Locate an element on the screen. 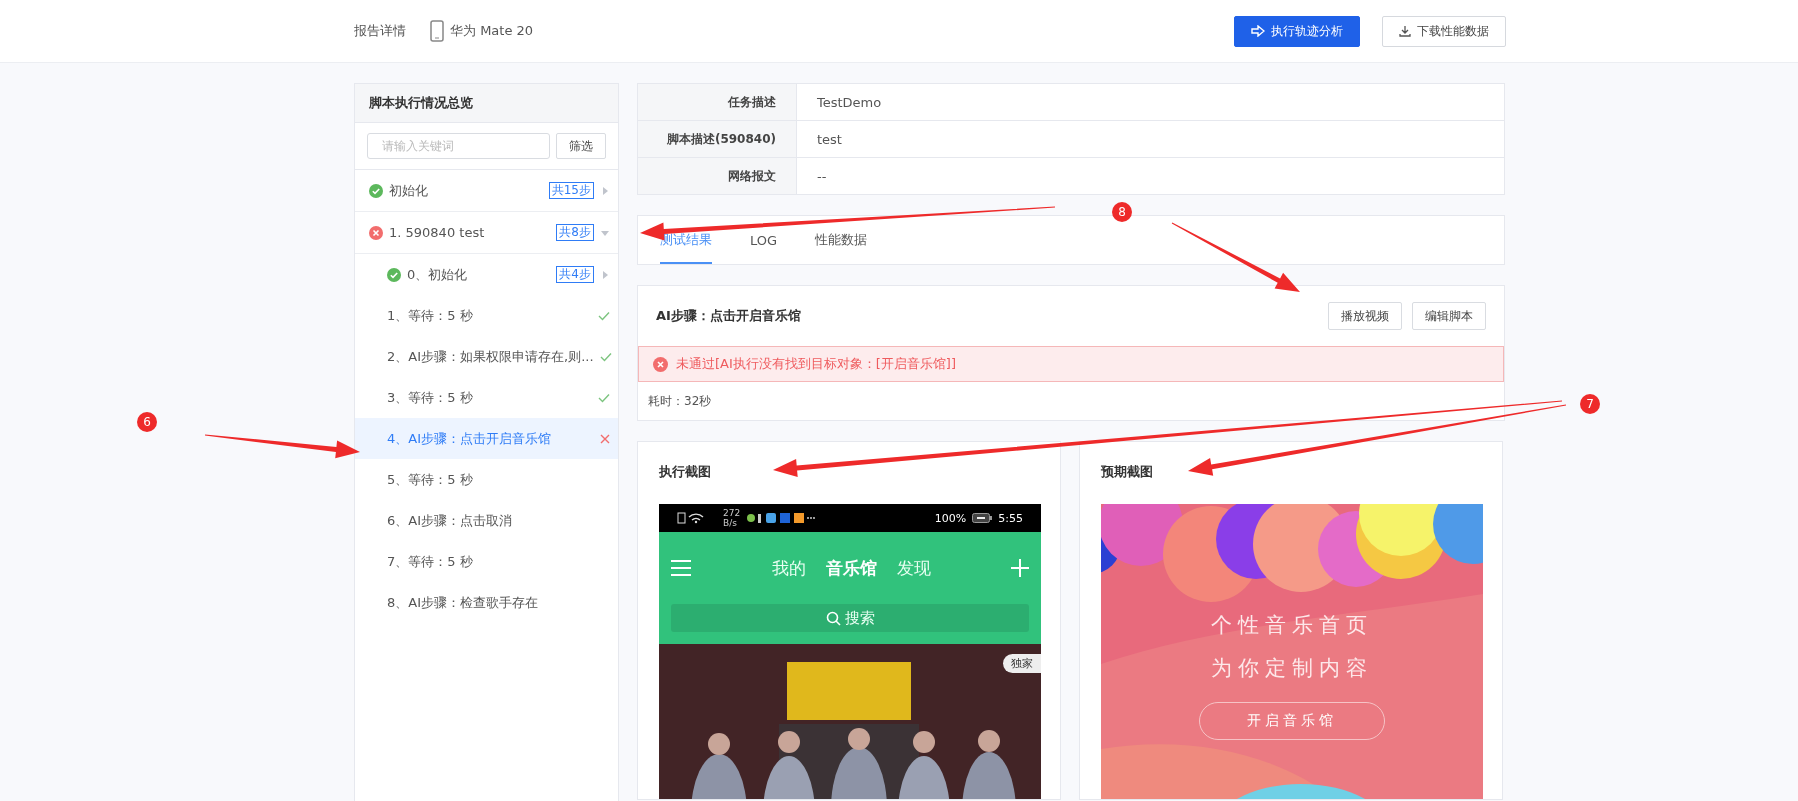 The width and height of the screenshot is (1798, 801). step-label: 5、等待：5 秒 is located at coordinates (430, 479).